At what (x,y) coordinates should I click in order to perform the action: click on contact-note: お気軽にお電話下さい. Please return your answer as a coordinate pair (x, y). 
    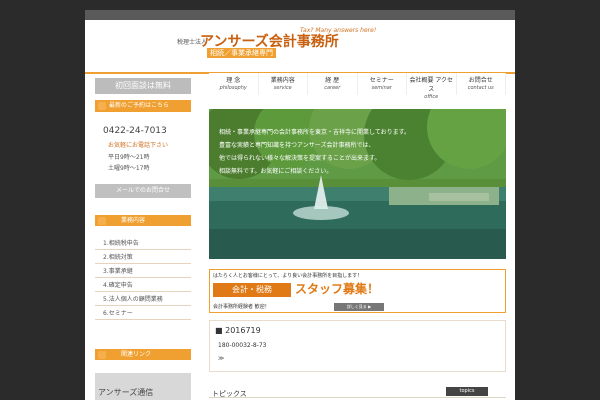
    Looking at the image, I should click on (138, 145).